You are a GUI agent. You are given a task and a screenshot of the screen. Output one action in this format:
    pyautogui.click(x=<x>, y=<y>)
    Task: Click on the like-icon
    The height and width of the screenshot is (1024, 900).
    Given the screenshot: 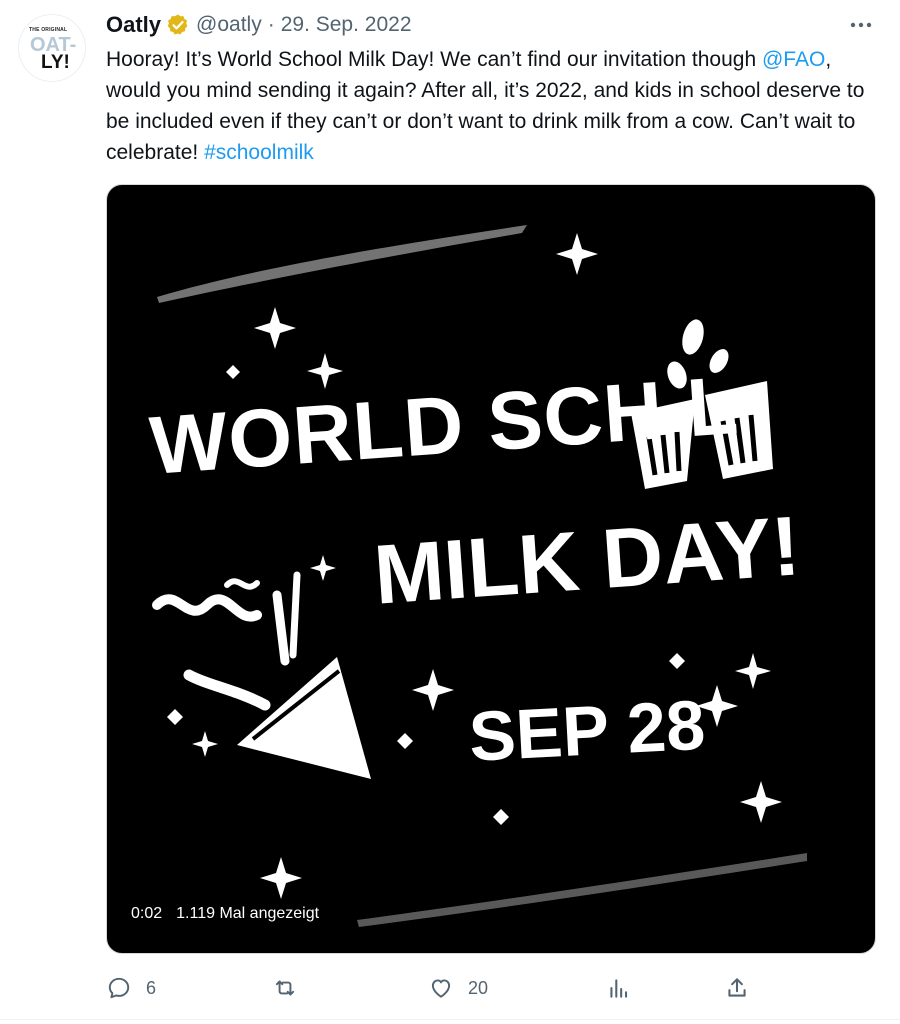 What is the action you would take?
    pyautogui.click(x=441, y=988)
    